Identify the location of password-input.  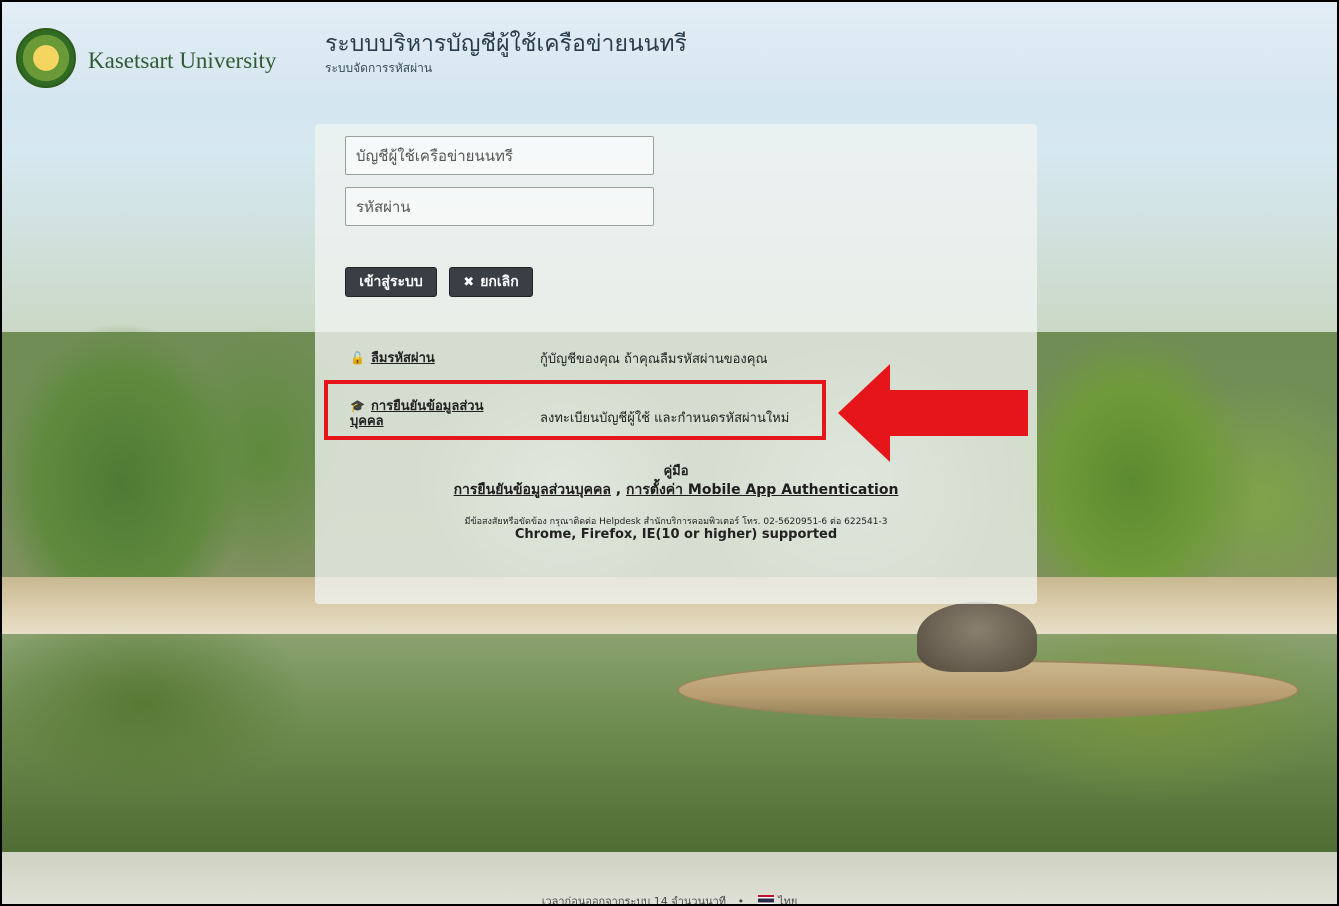
(499, 206).